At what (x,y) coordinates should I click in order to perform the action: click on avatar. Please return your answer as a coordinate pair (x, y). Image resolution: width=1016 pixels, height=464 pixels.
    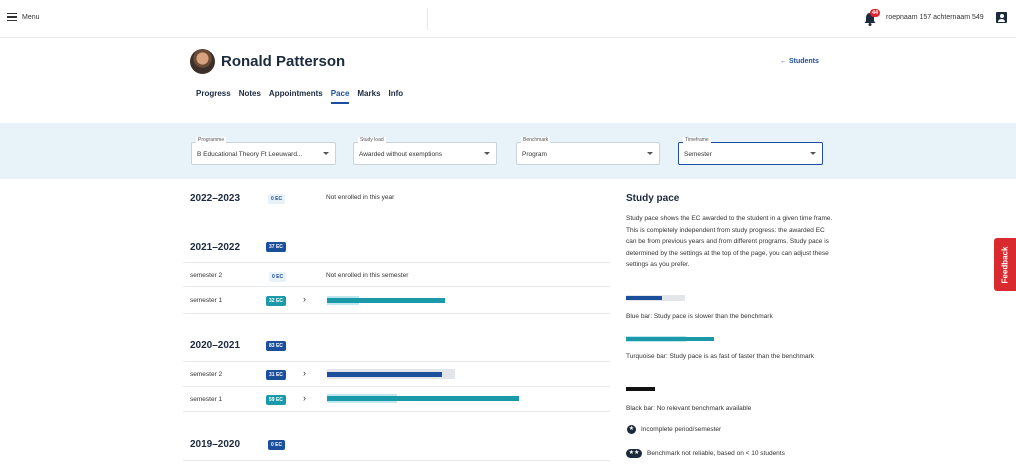
    Looking at the image, I should click on (202, 61).